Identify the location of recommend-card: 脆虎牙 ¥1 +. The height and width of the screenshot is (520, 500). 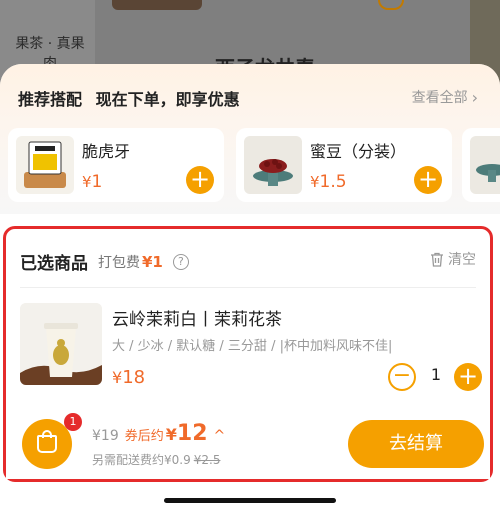
(116, 165).